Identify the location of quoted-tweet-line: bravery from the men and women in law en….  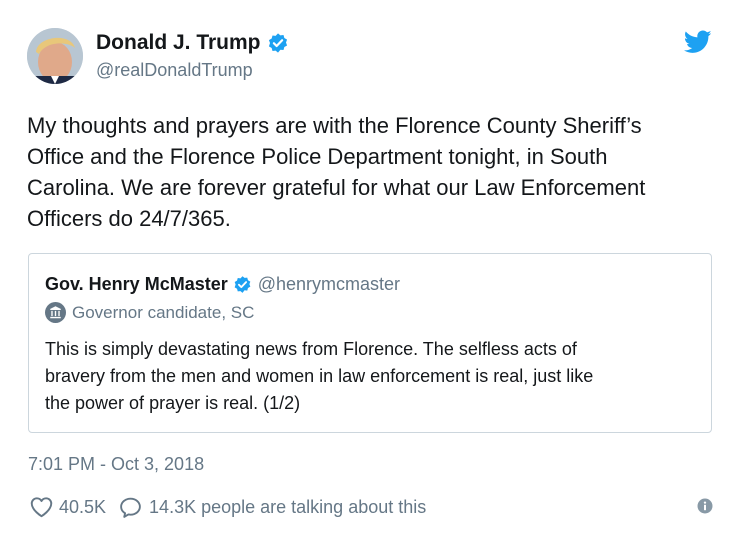
(319, 376).